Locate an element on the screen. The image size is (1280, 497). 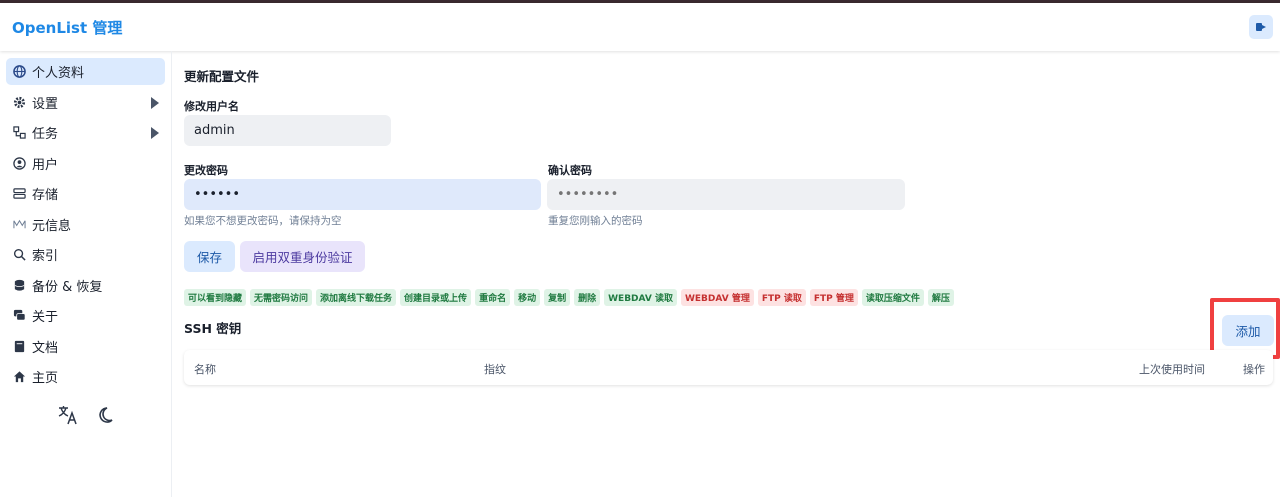
home-icon is located at coordinates (19, 377).